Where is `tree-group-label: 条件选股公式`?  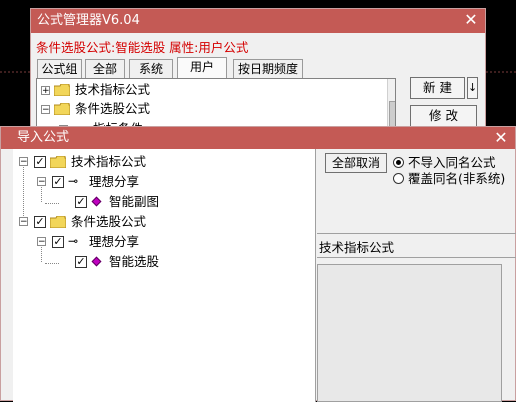
tree-group-label: 条件选股公式 is located at coordinates (109, 221).